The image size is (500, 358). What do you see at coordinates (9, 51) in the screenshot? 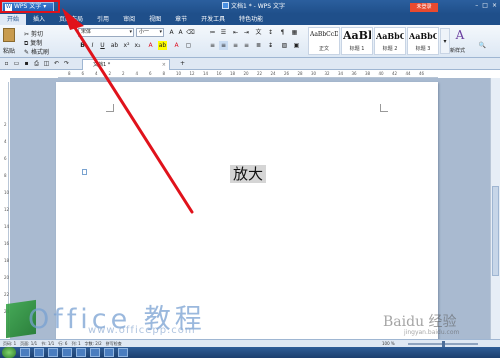
I see `paste-label: 粘贴` at bounding box center [9, 51].